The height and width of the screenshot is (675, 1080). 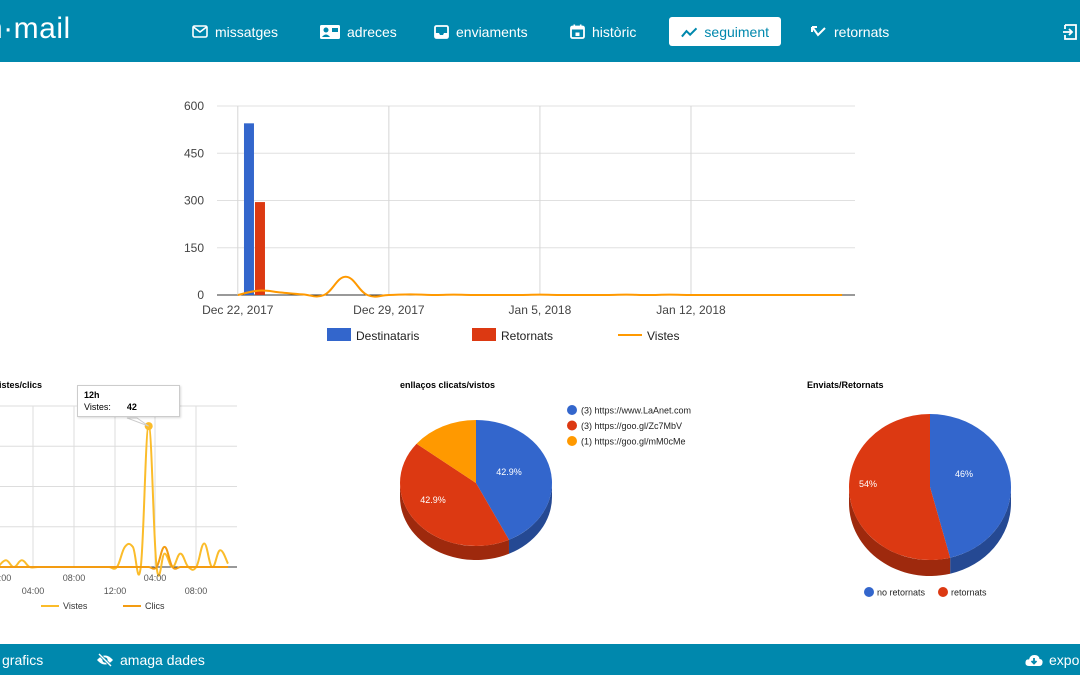 What do you see at coordinates (577, 31) in the screenshot?
I see `calendar-icon` at bounding box center [577, 31].